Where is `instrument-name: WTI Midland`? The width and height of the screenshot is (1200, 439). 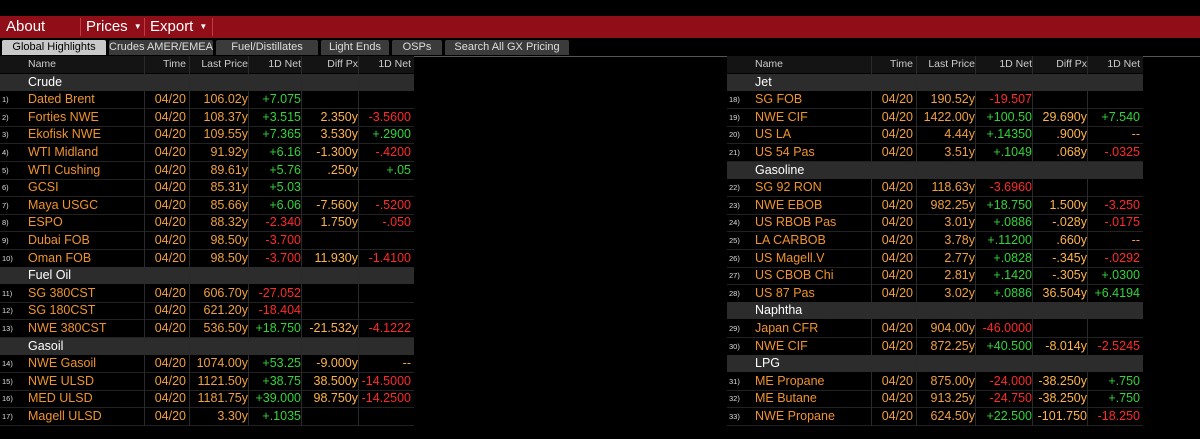 instrument-name: WTI Midland is located at coordinates (85, 152).